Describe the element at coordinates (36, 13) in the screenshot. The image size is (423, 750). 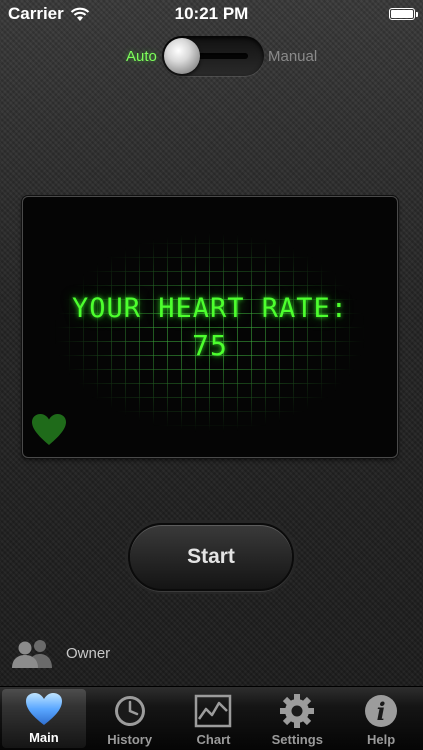
I see `carrier-label: Carrier` at that location.